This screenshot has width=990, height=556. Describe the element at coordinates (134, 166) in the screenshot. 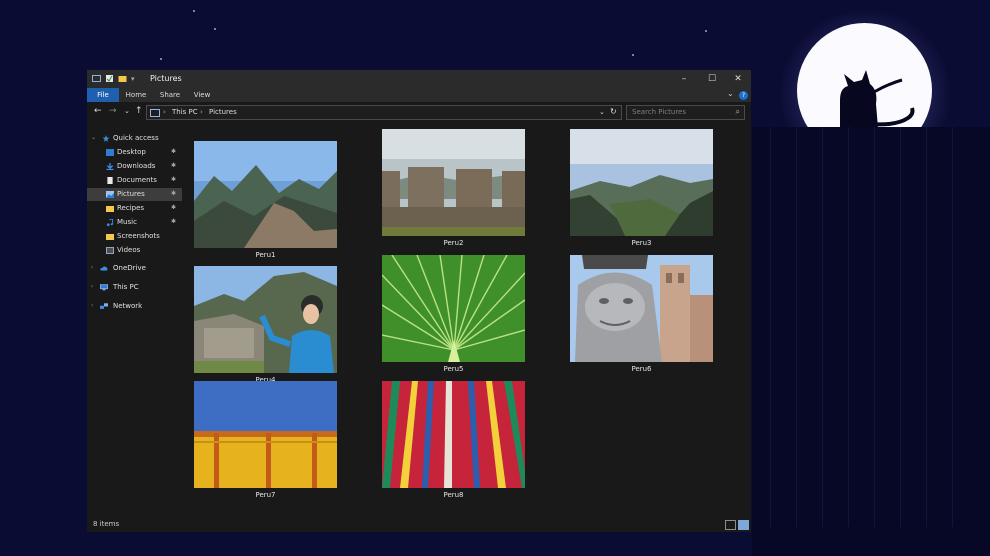

I see `sidebar-item-downloads: Downloads ✱` at that location.